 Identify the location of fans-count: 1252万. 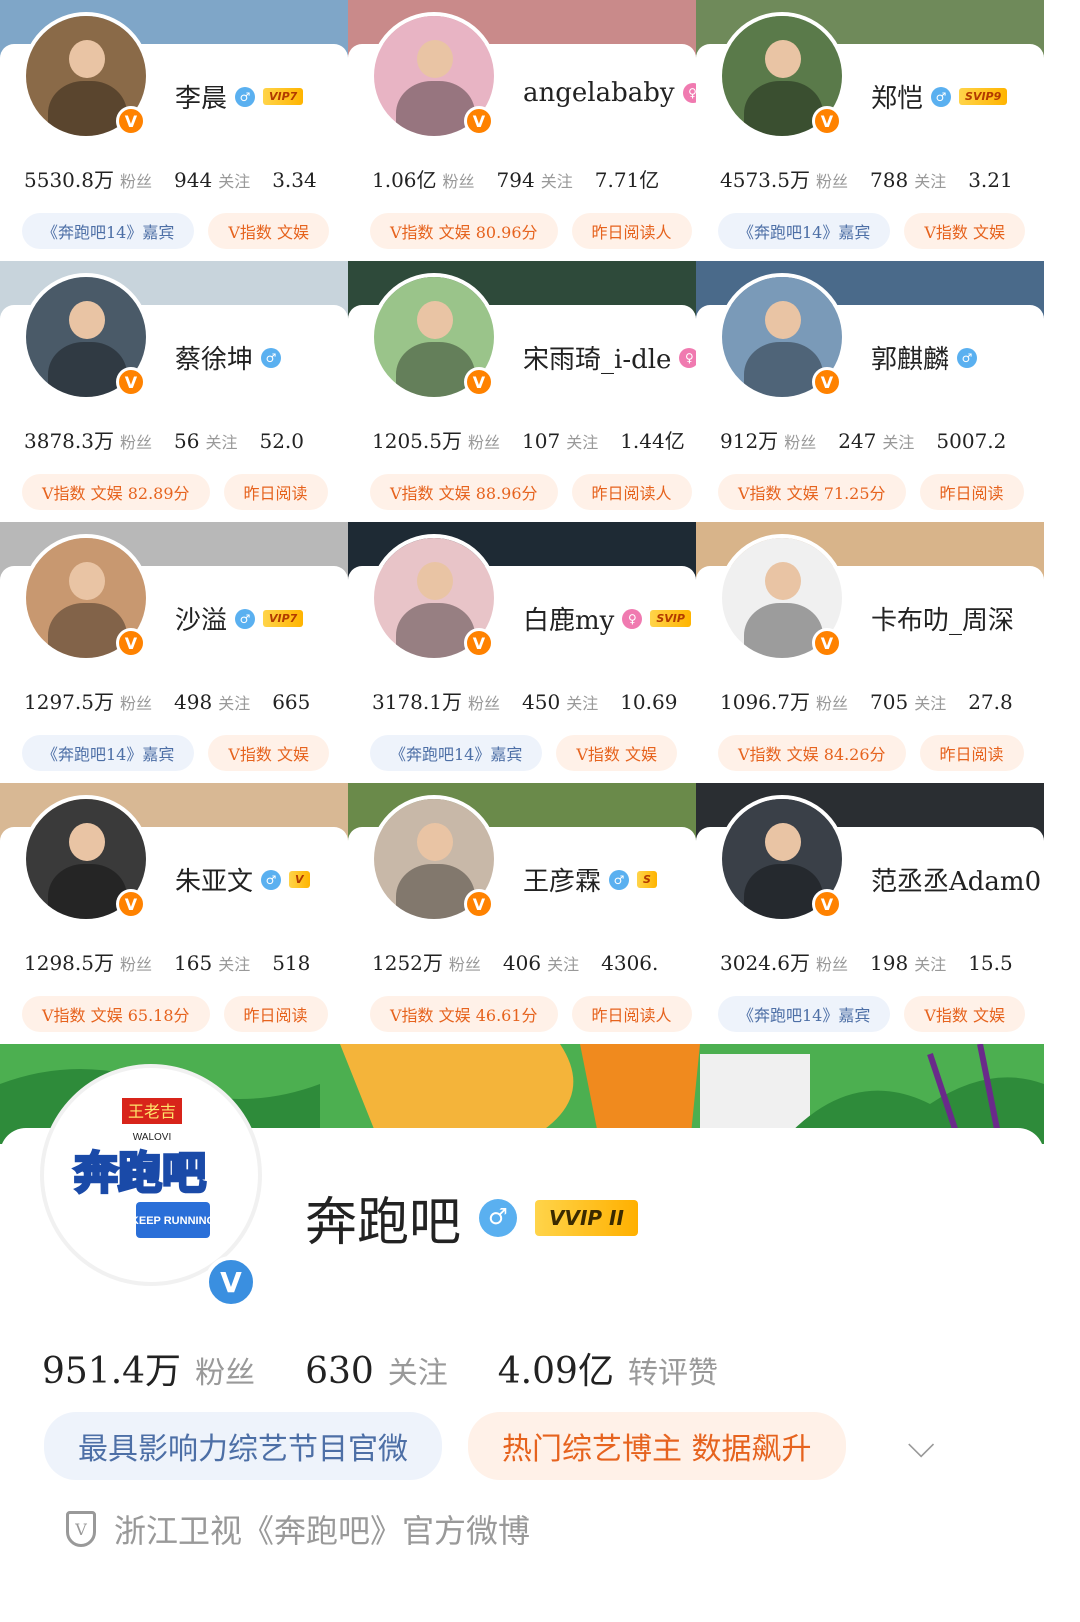
(407, 963).